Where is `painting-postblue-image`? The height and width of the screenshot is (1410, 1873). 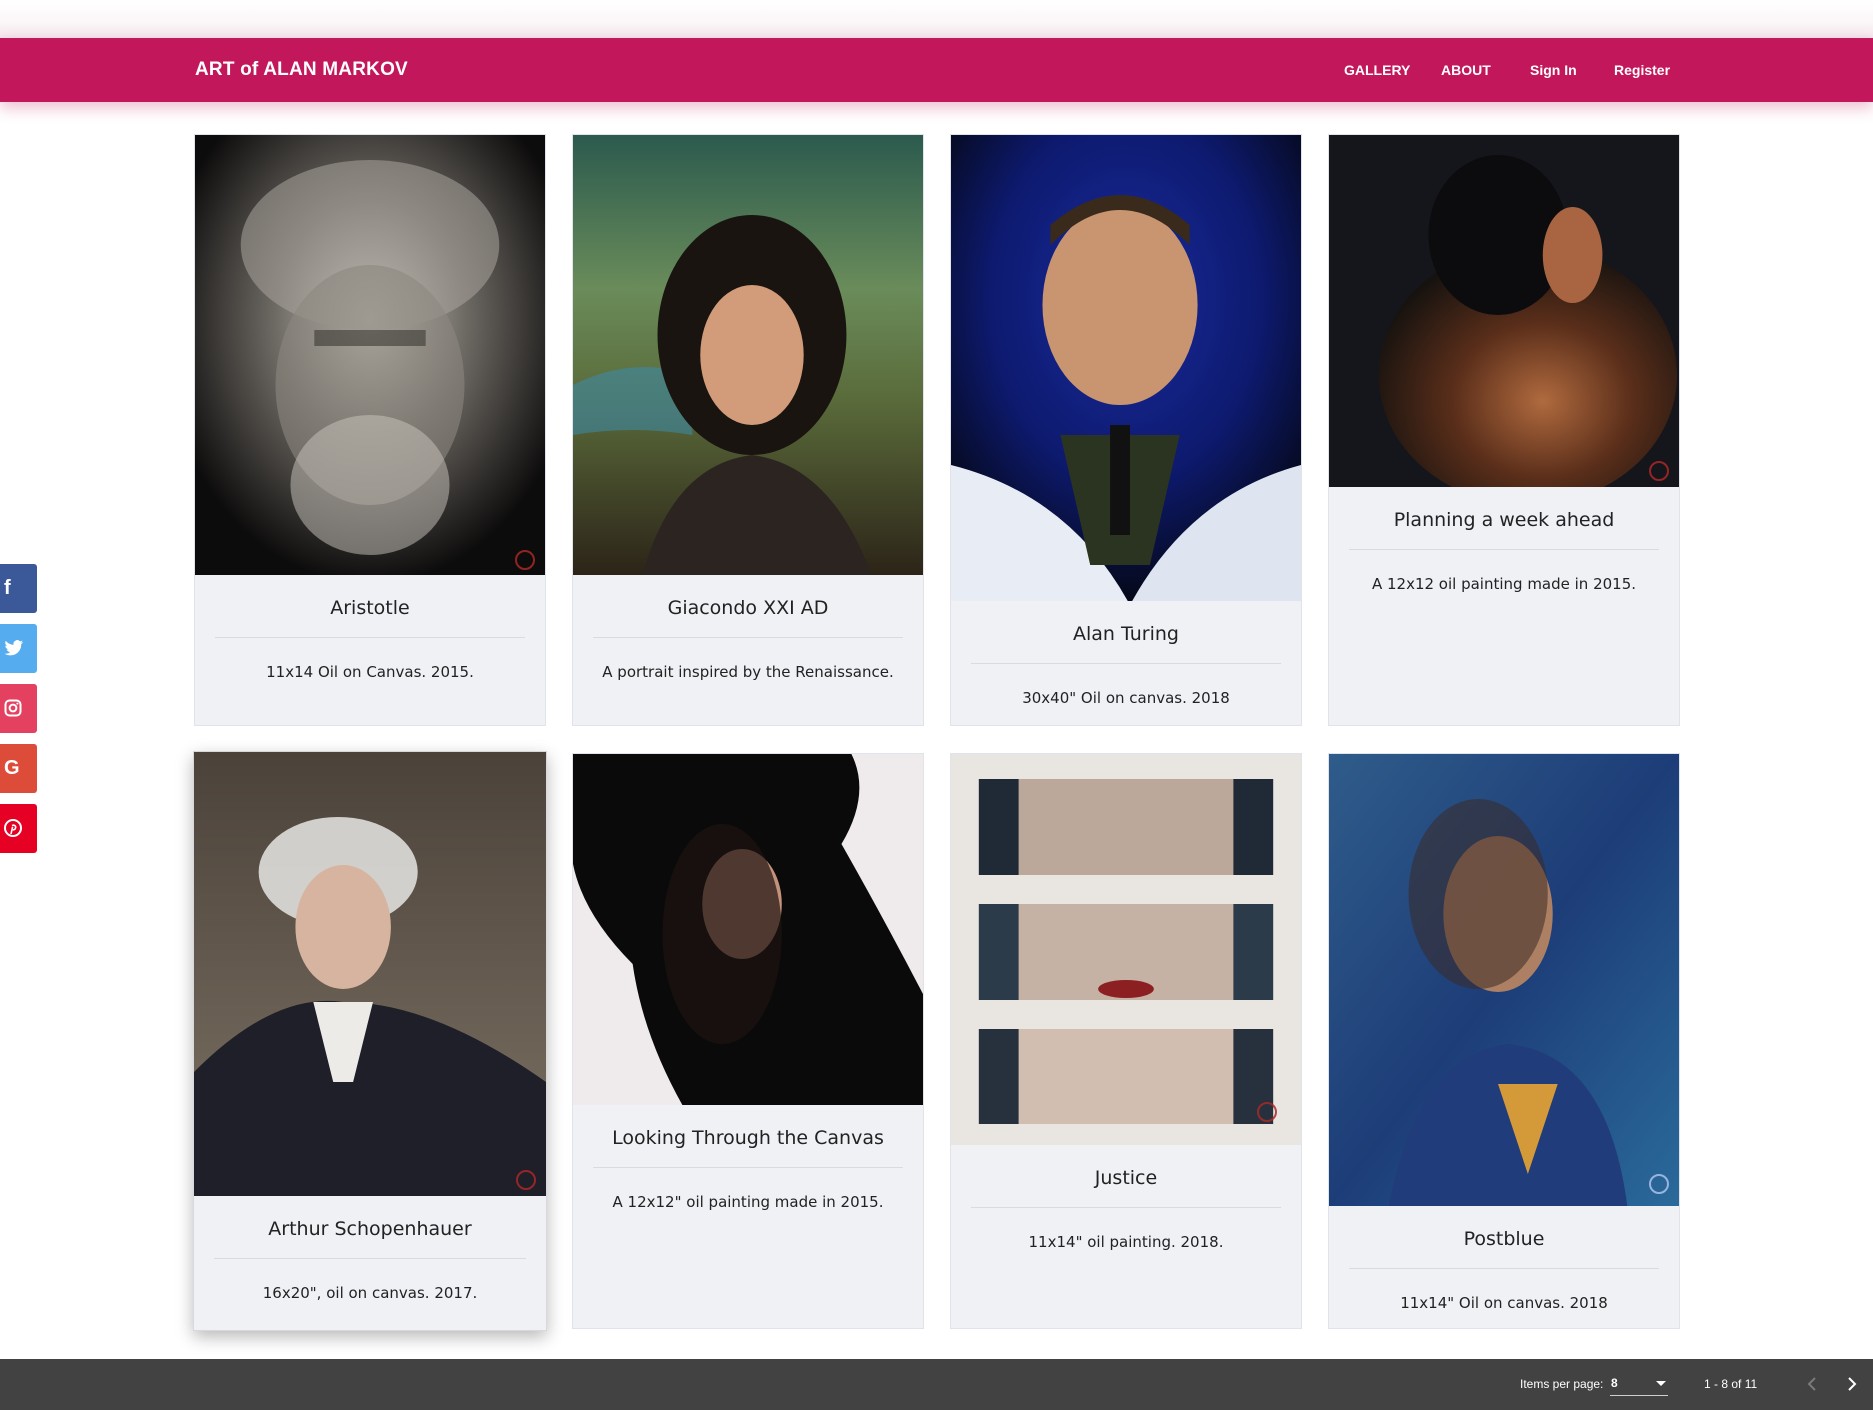 painting-postblue-image is located at coordinates (1504, 980).